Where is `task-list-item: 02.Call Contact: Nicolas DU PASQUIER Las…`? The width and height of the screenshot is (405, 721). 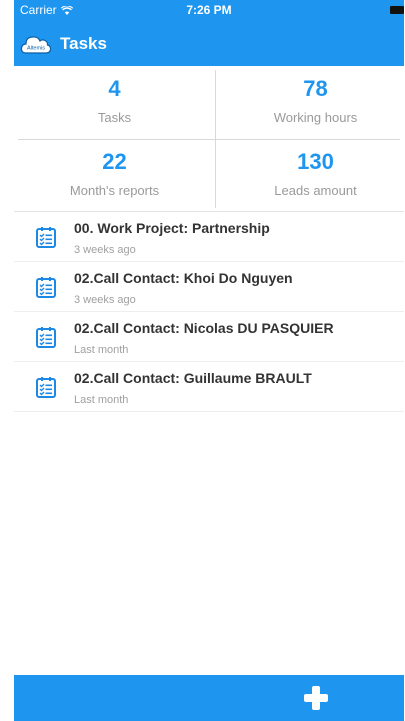
task-list-item: 02.Call Contact: Nicolas DU PASQUIER Las… is located at coordinates (209, 337).